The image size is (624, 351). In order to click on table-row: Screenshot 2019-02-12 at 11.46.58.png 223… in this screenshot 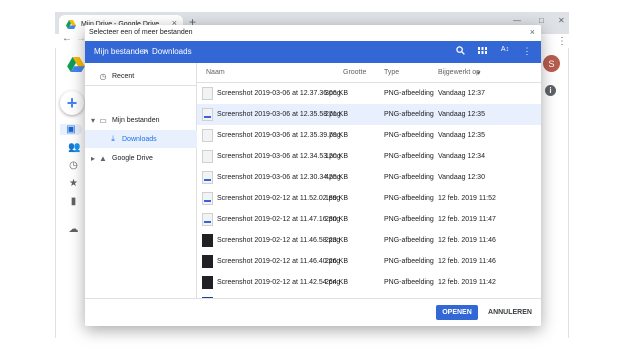, I will do `click(369, 240)`.